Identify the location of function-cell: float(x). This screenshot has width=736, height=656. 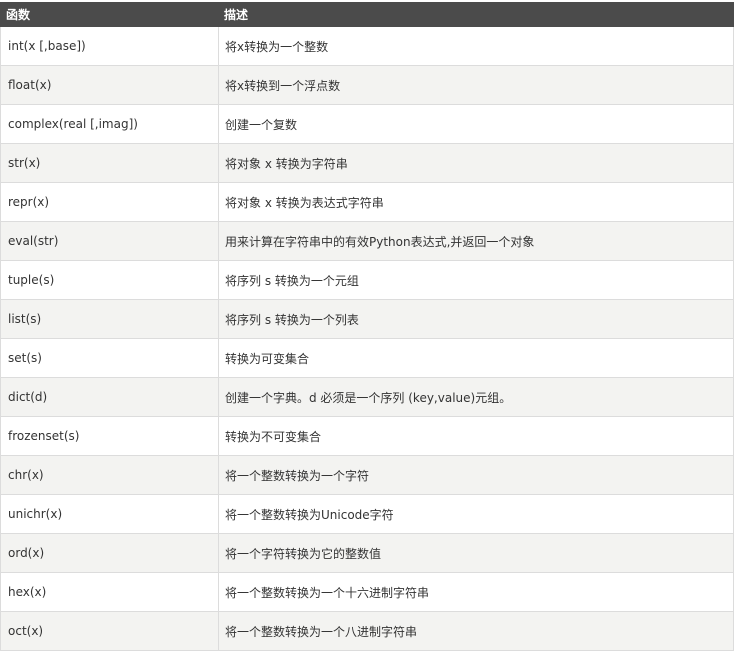
(109, 85).